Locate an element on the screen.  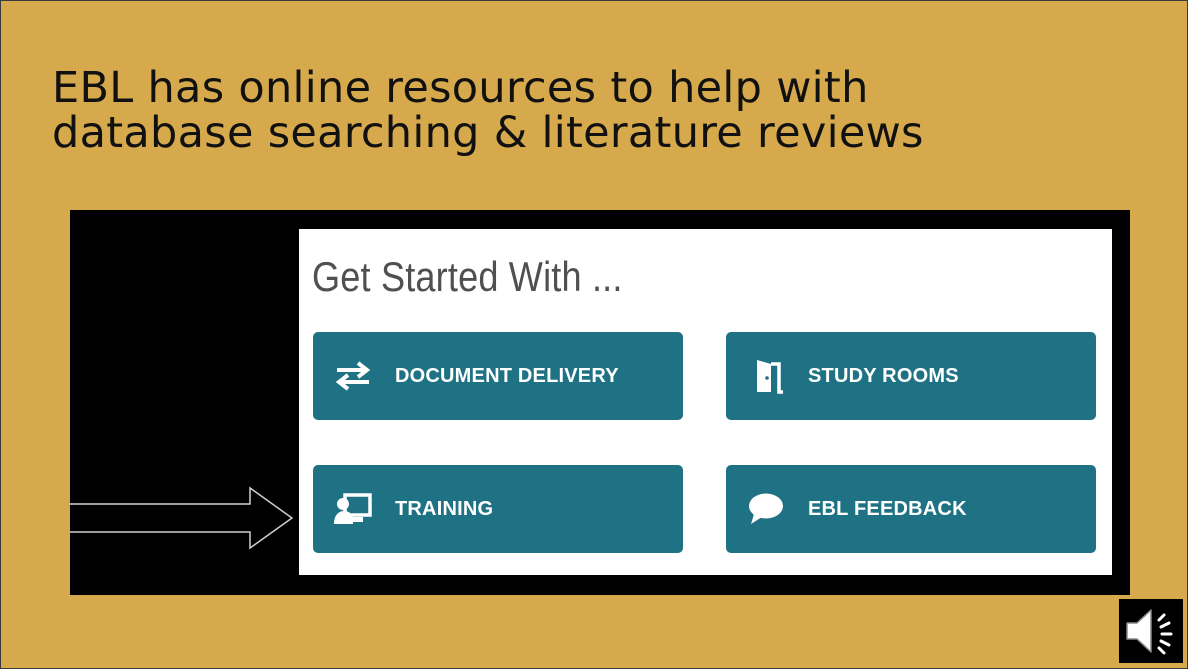
document-delivery-label: DOCUMENT DELIVERY is located at coordinates (507, 375).